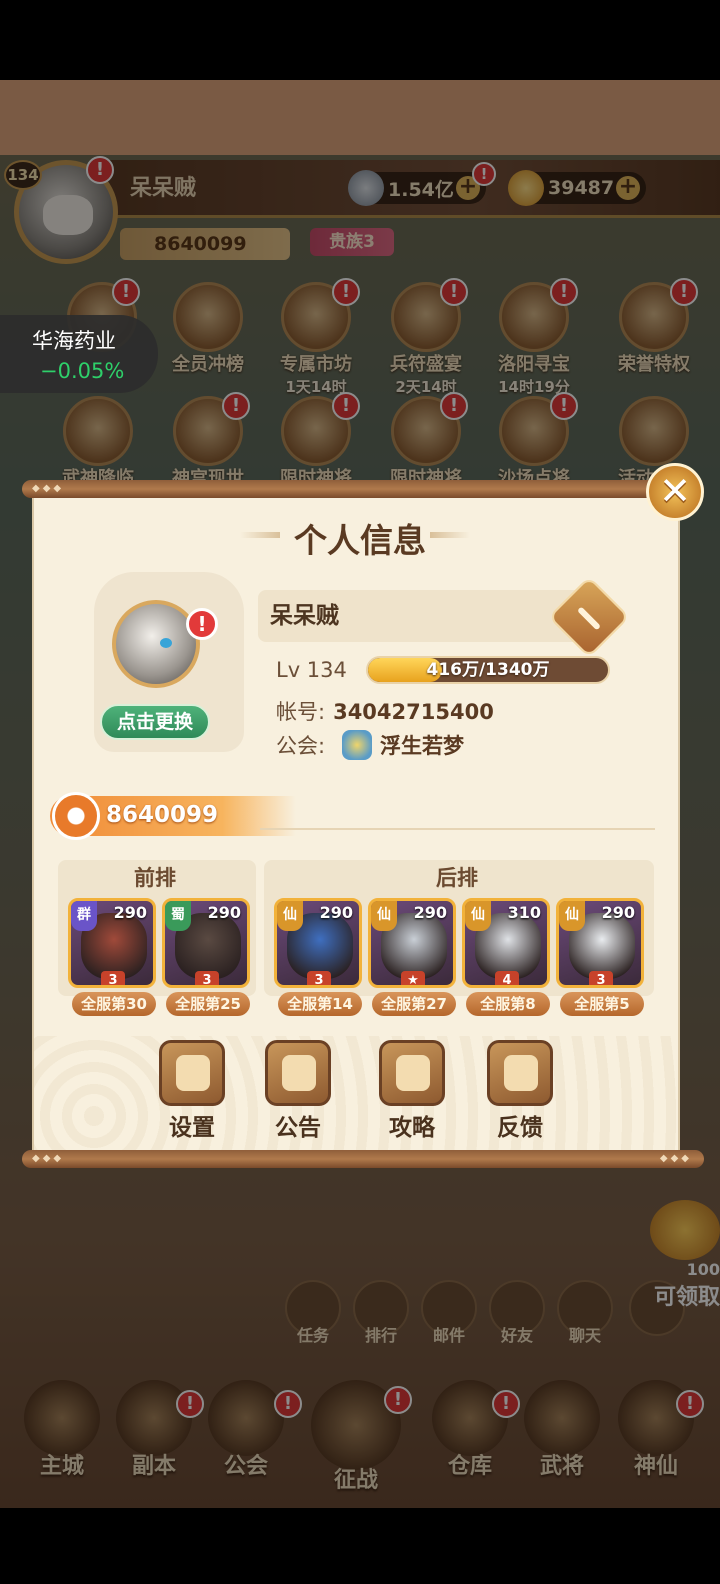 This screenshot has height=1584, width=720. What do you see at coordinates (412, 1073) in the screenshot?
I see `gamepad-icon` at bounding box center [412, 1073].